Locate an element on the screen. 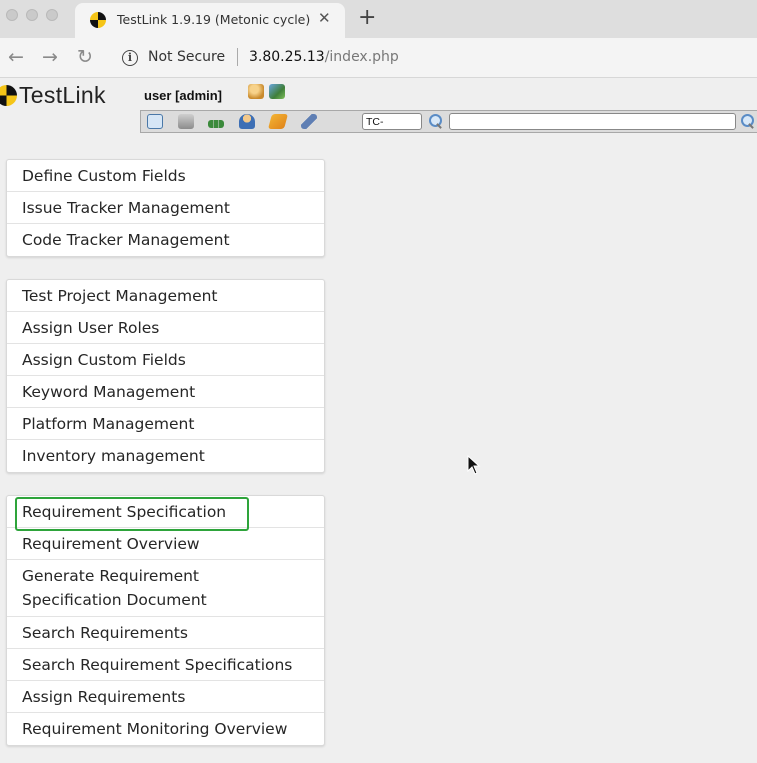 This screenshot has height=763, width=757. menu-item-search-requirement-specifications: Search Requirement Specifications is located at coordinates (165, 665).